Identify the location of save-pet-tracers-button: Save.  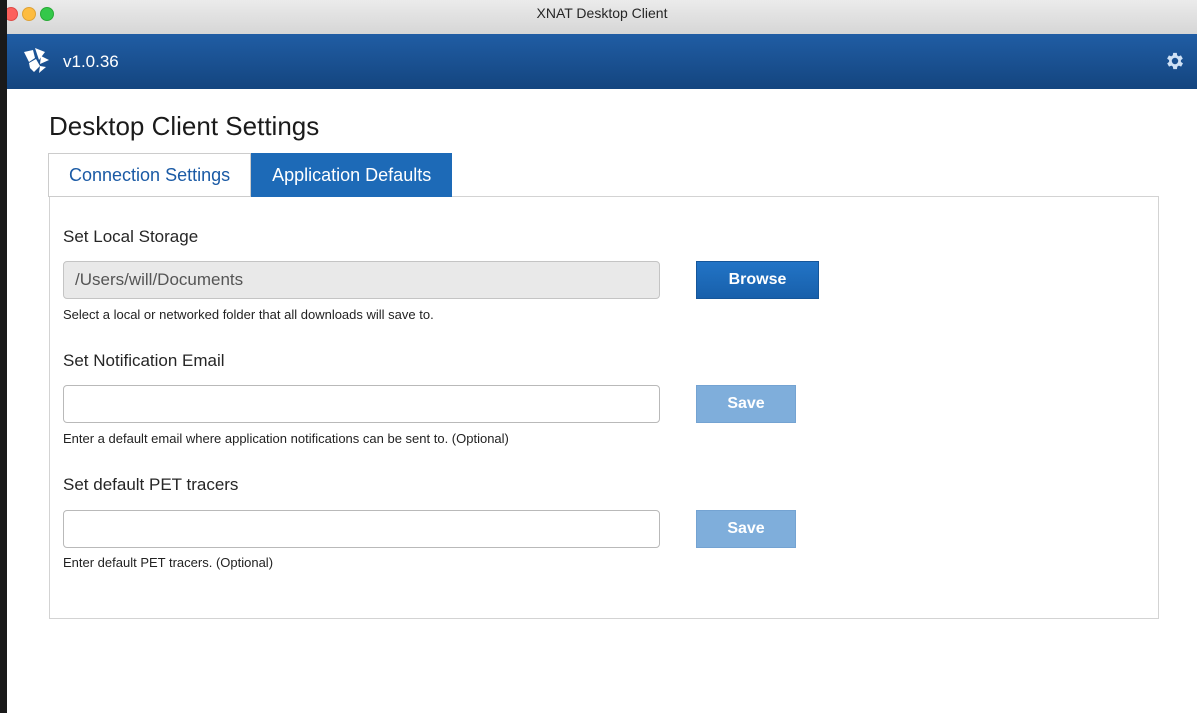
(746, 529).